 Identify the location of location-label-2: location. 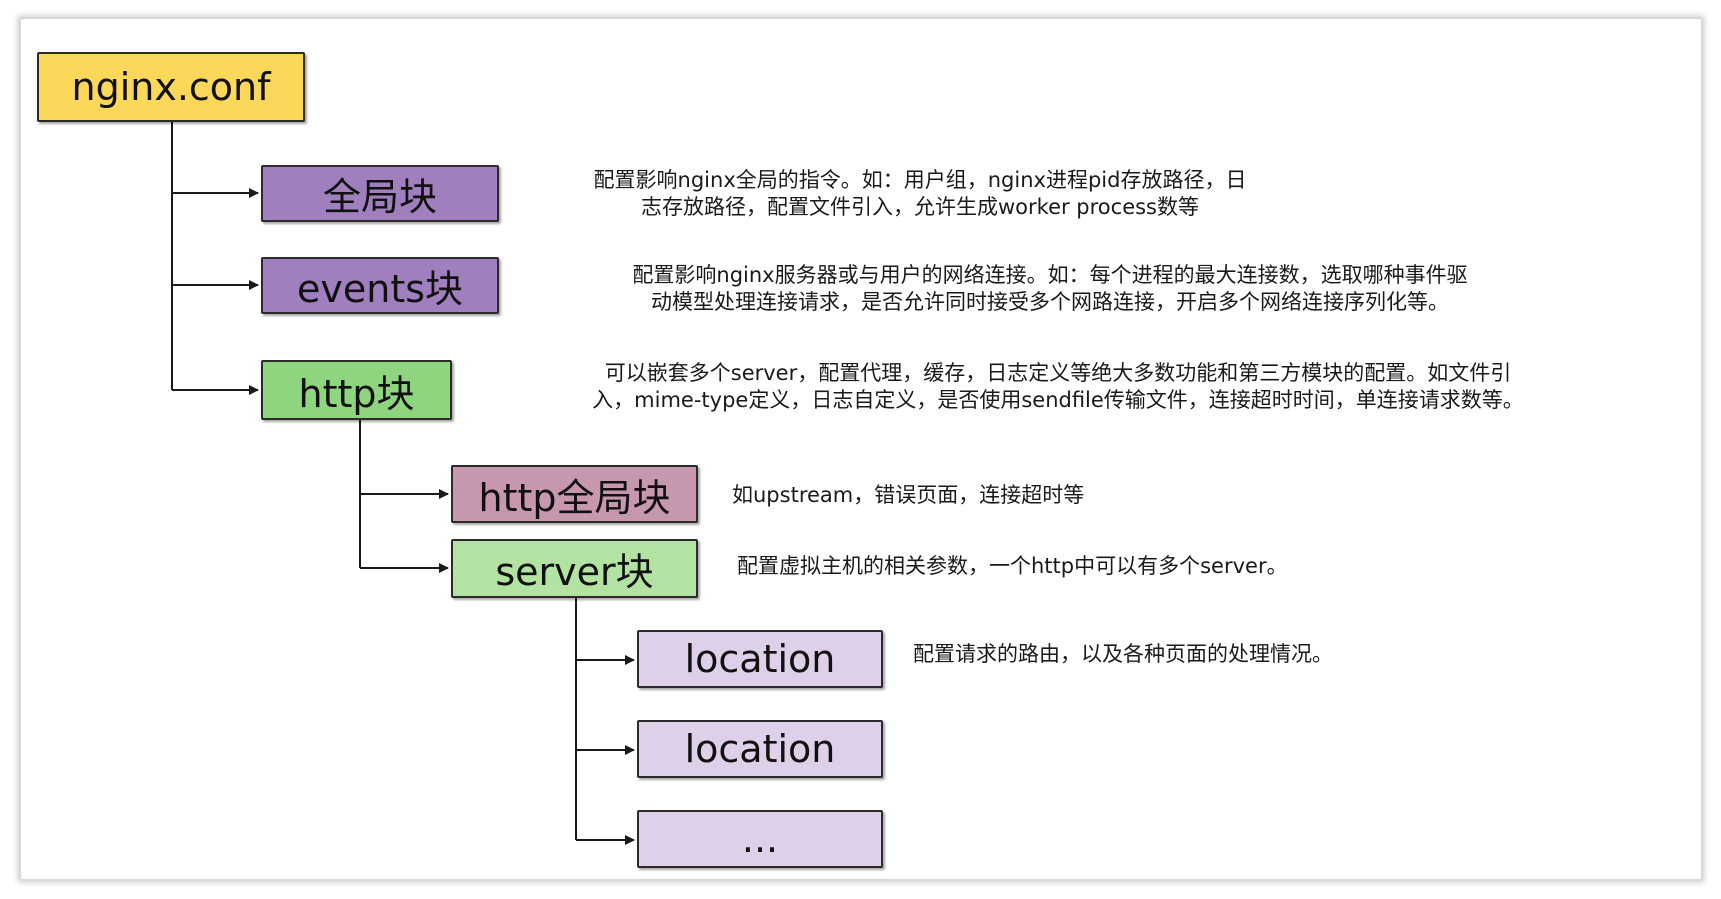
(760, 749).